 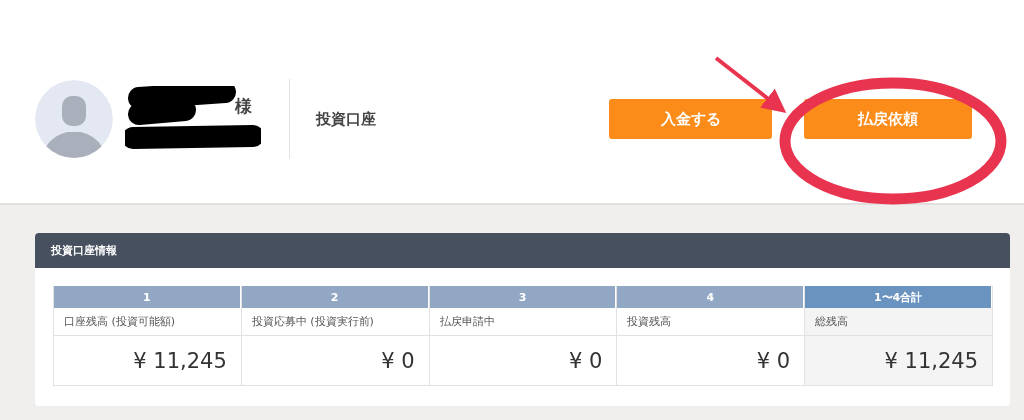 I want to click on balance-label: 総残高, so click(x=898, y=322).